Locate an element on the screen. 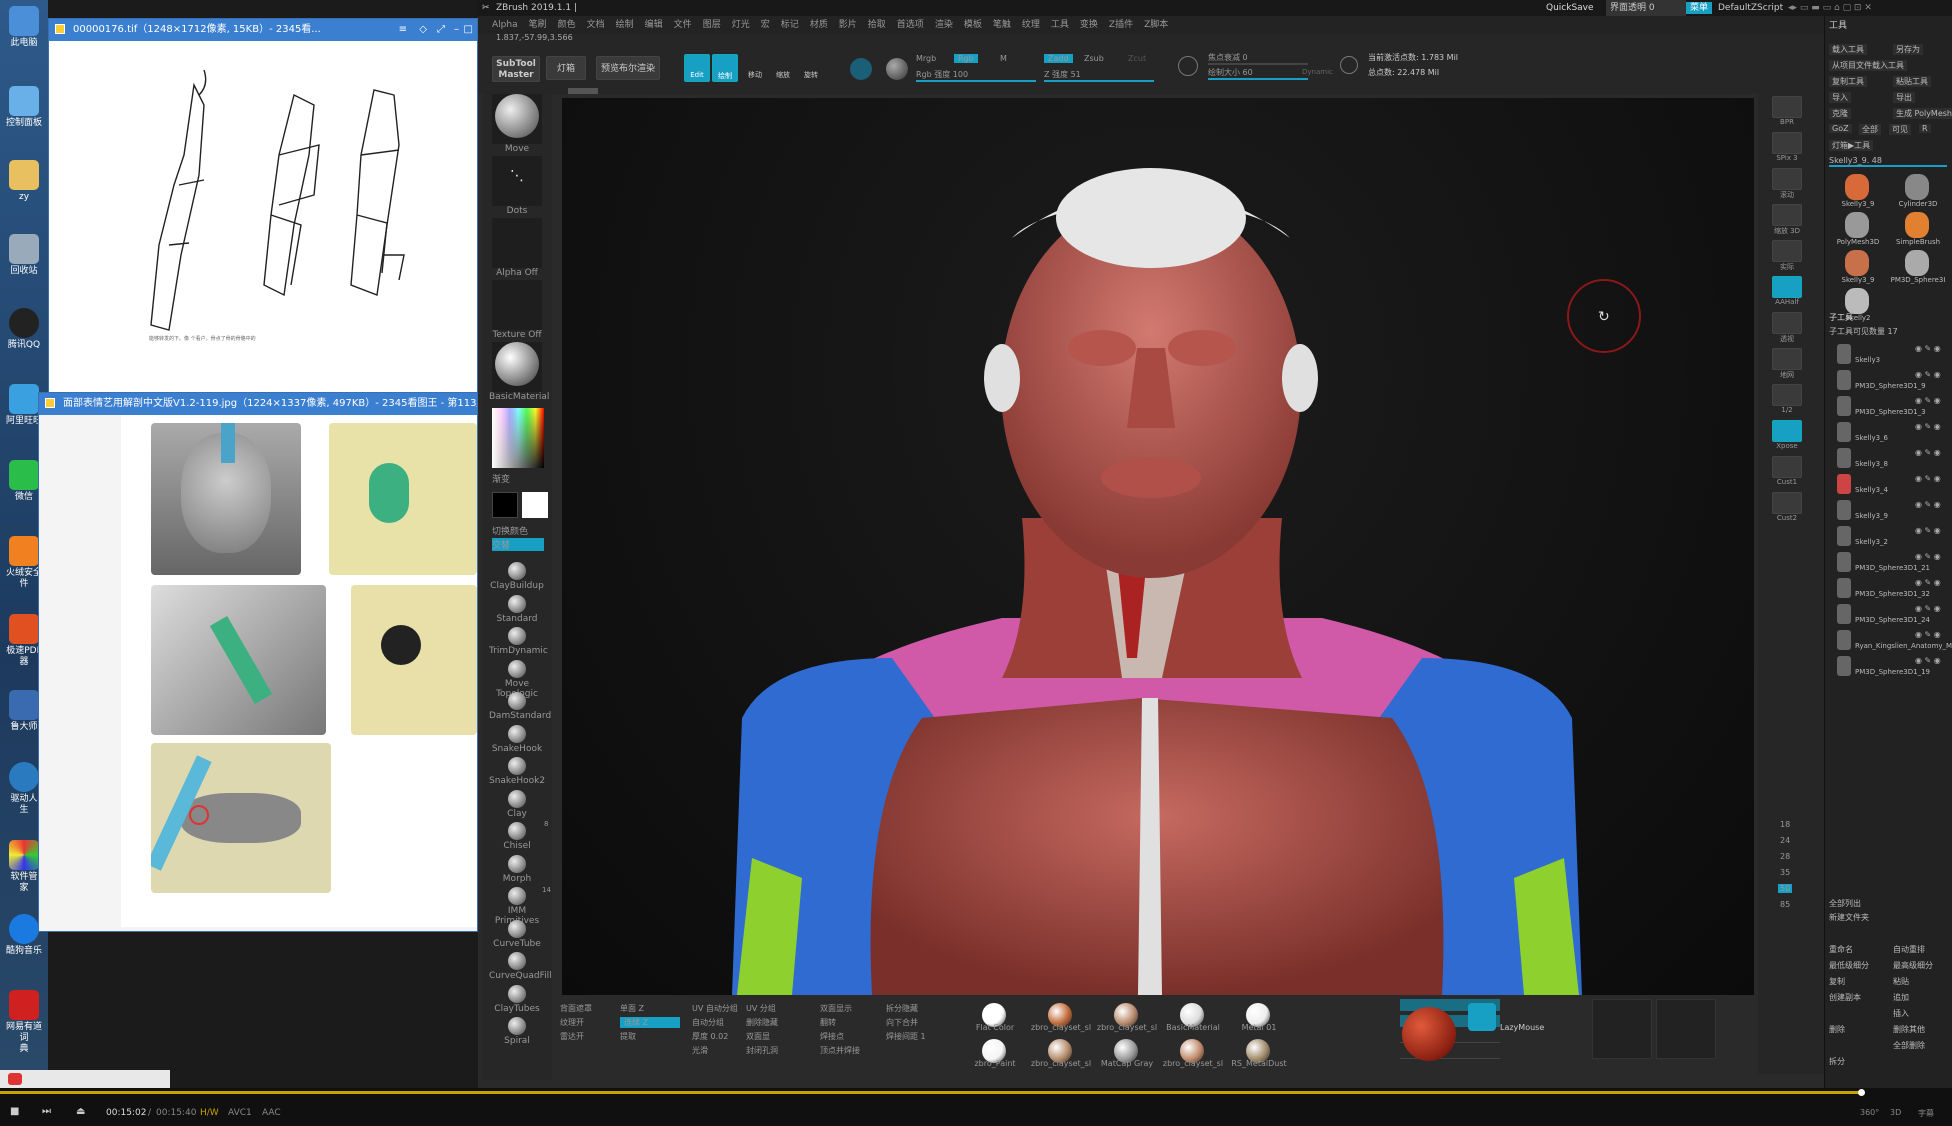 This screenshot has height=1126, width=1952. menu-item-22: Z脚本 is located at coordinates (1156, 25).